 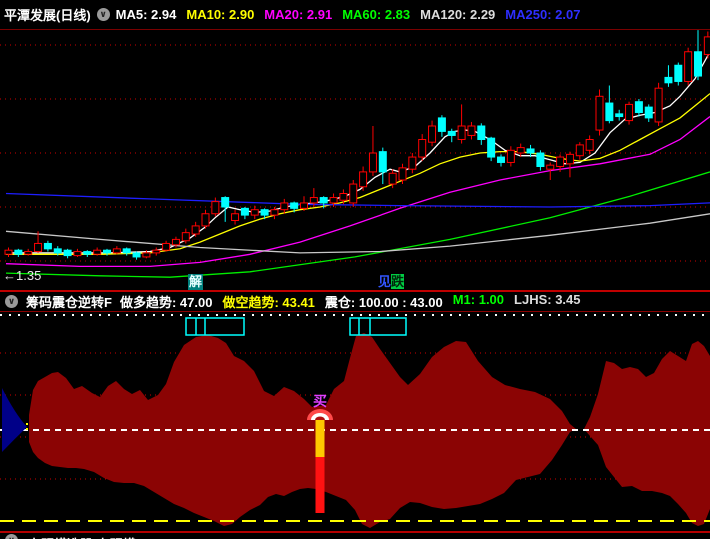 What do you see at coordinates (398, 281) in the screenshot?
I see `die-char: 跌` at bounding box center [398, 281].